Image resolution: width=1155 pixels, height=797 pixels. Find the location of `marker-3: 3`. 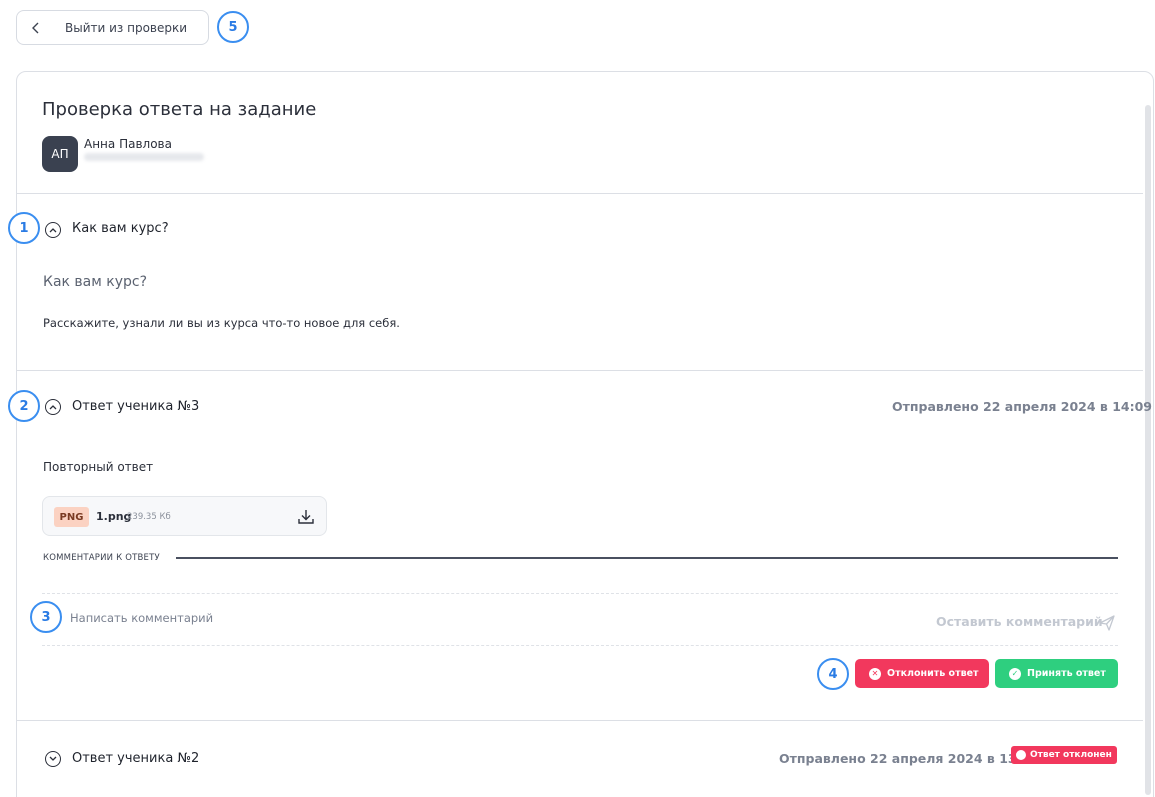

marker-3: 3 is located at coordinates (46, 617).